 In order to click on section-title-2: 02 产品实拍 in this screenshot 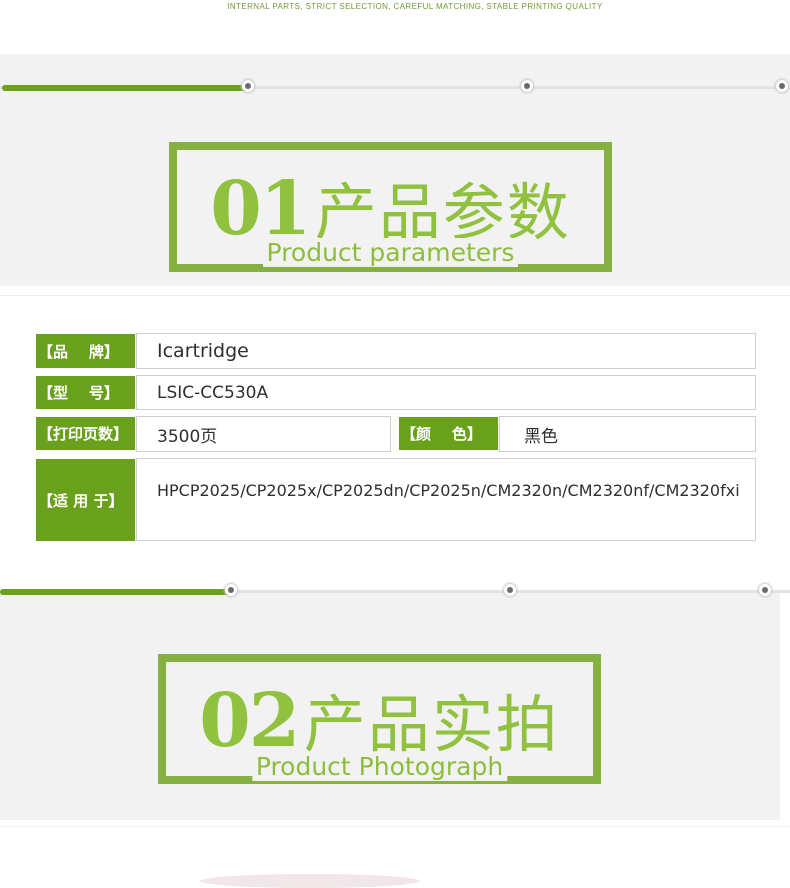, I will do `click(379, 719)`.